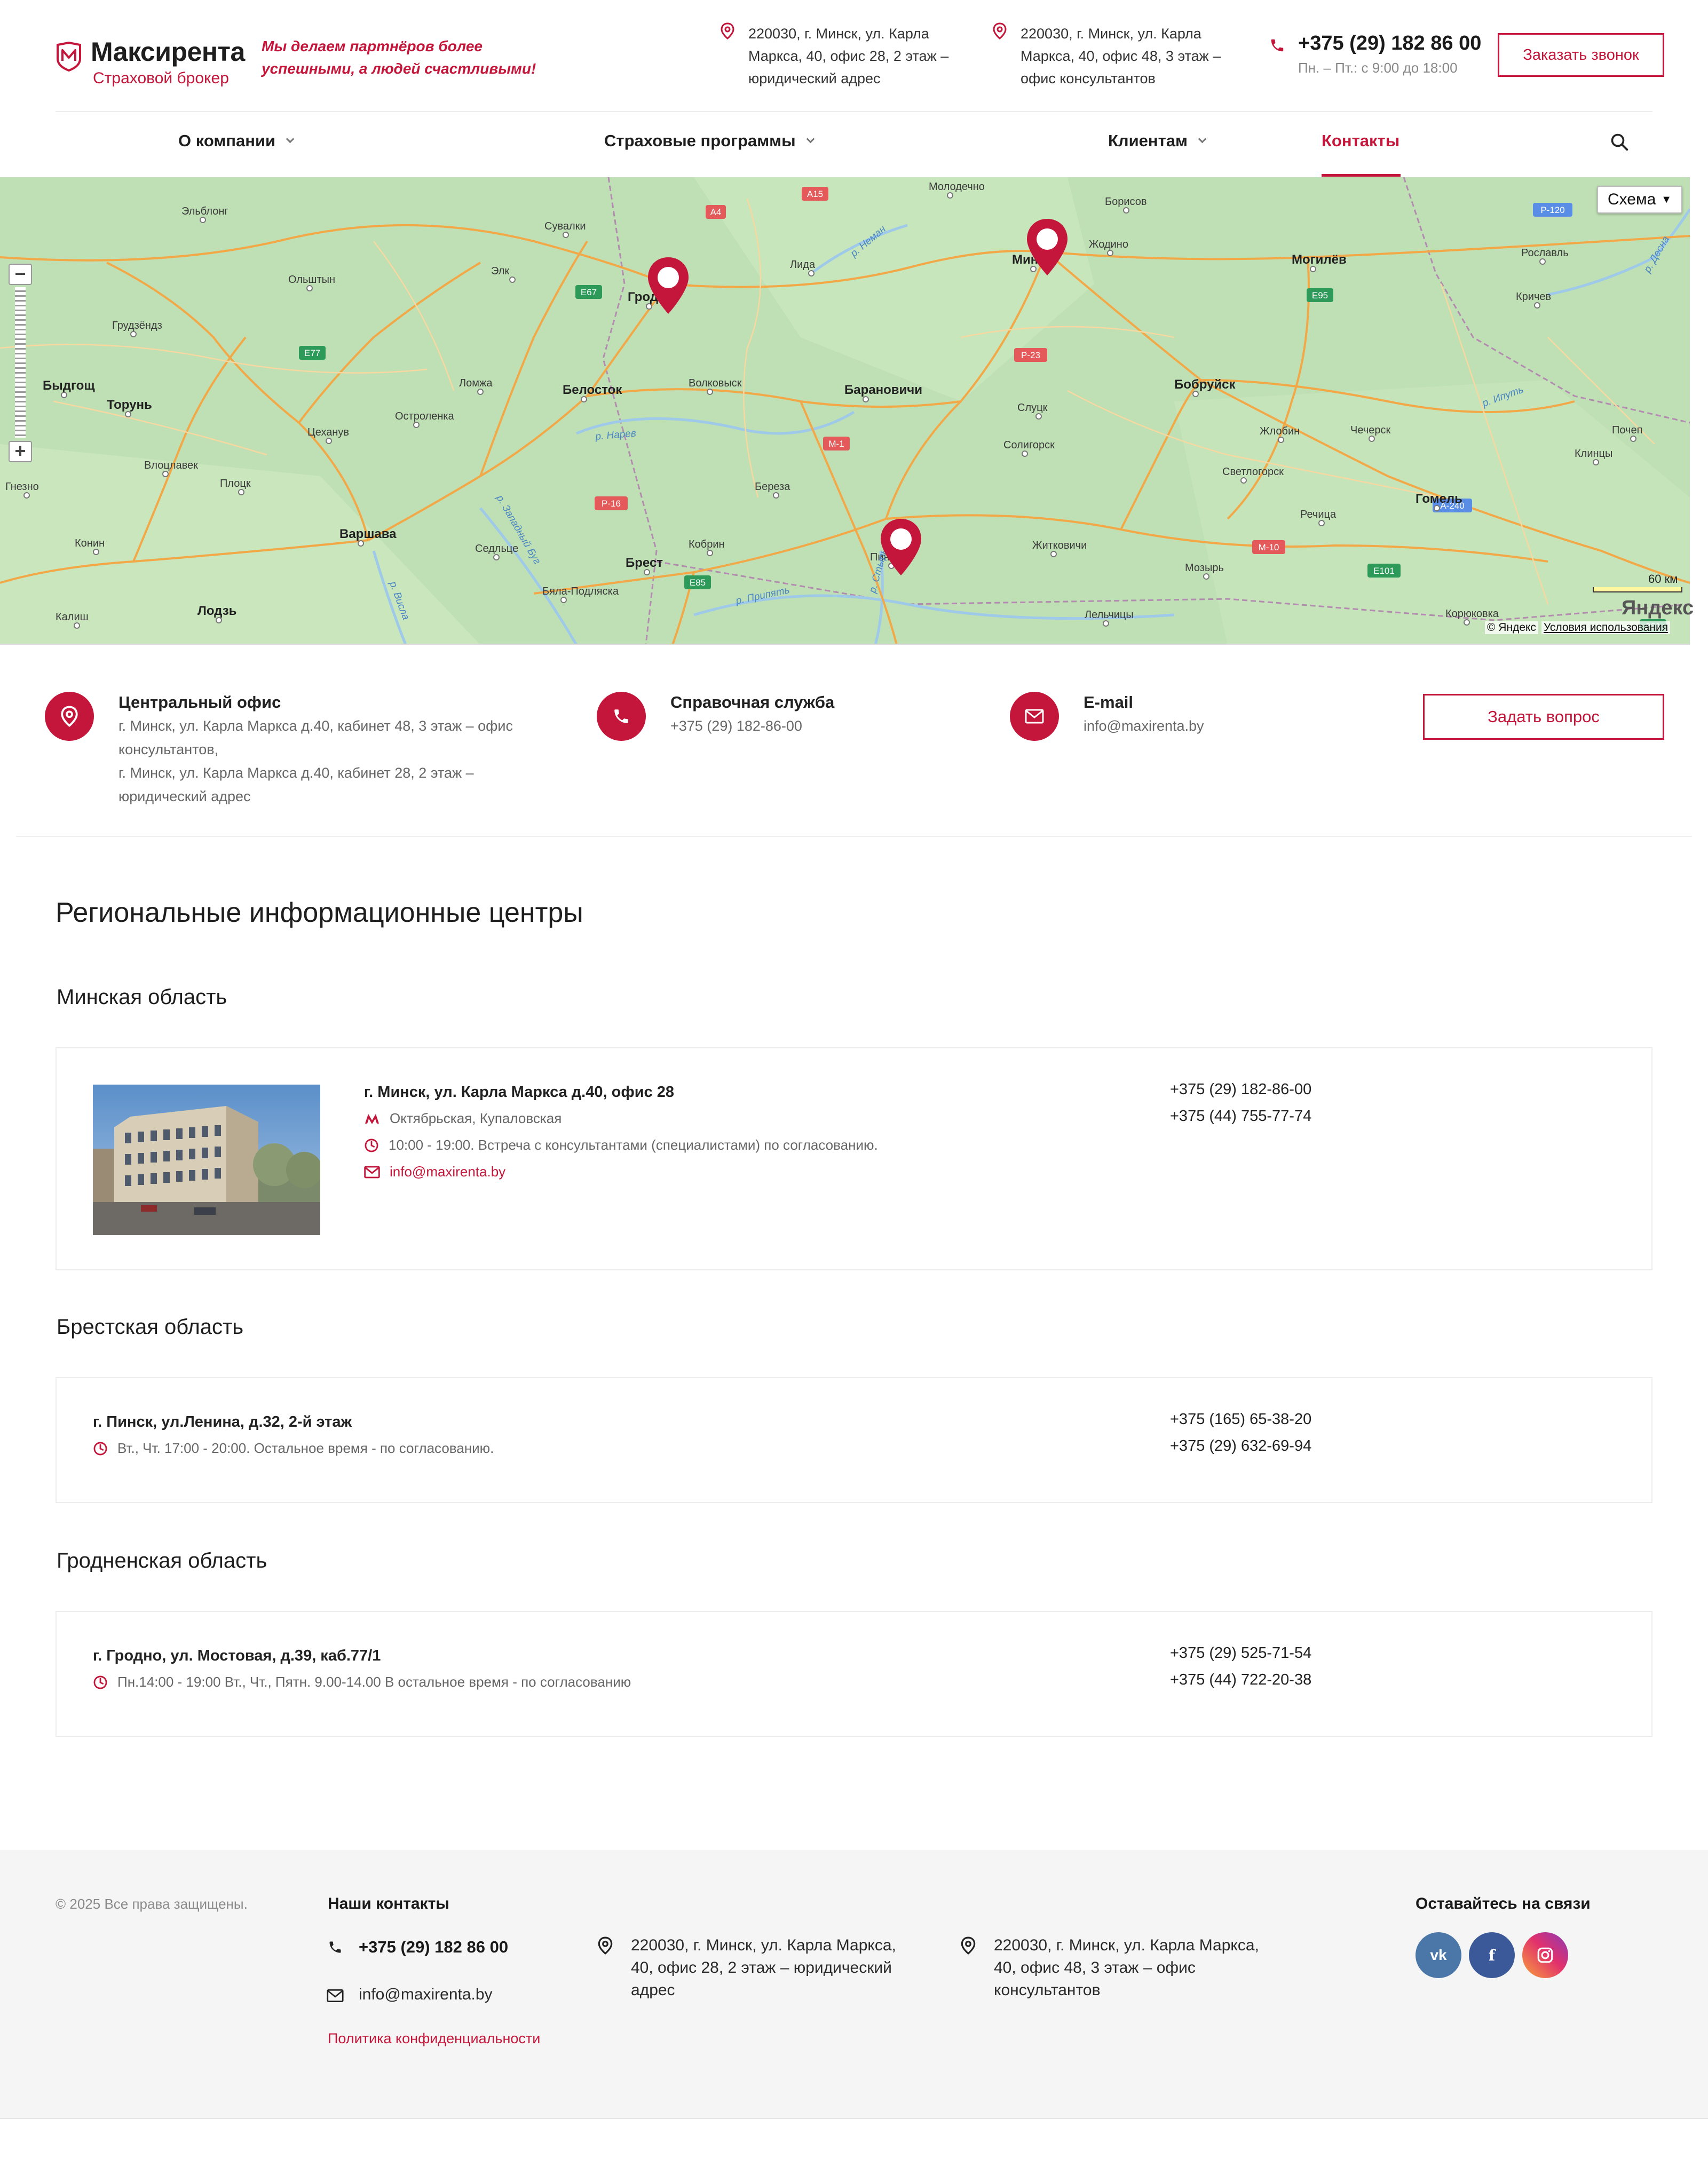 This screenshot has height=2166, width=1708. Describe the element at coordinates (1606, 628) in the screenshot. I see `map-terms-link: Условия использования` at that location.